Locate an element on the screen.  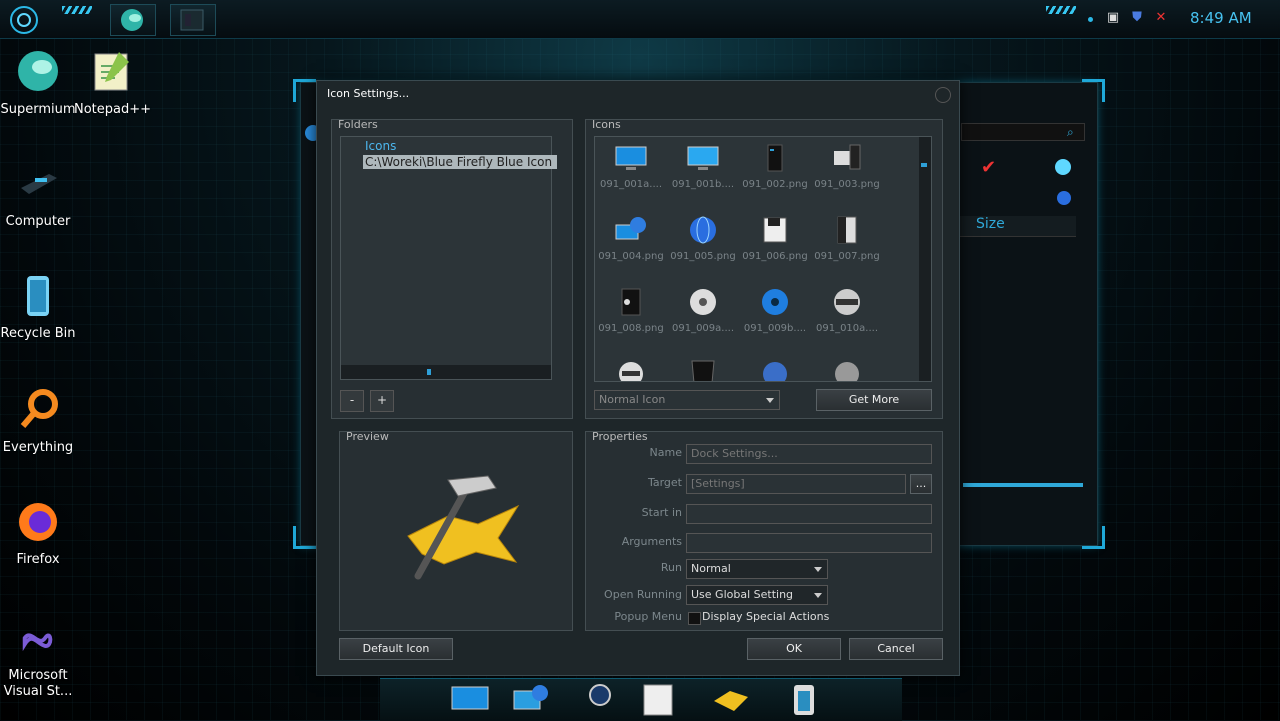
recycle-bin-icon is located at coordinates (804, 699).